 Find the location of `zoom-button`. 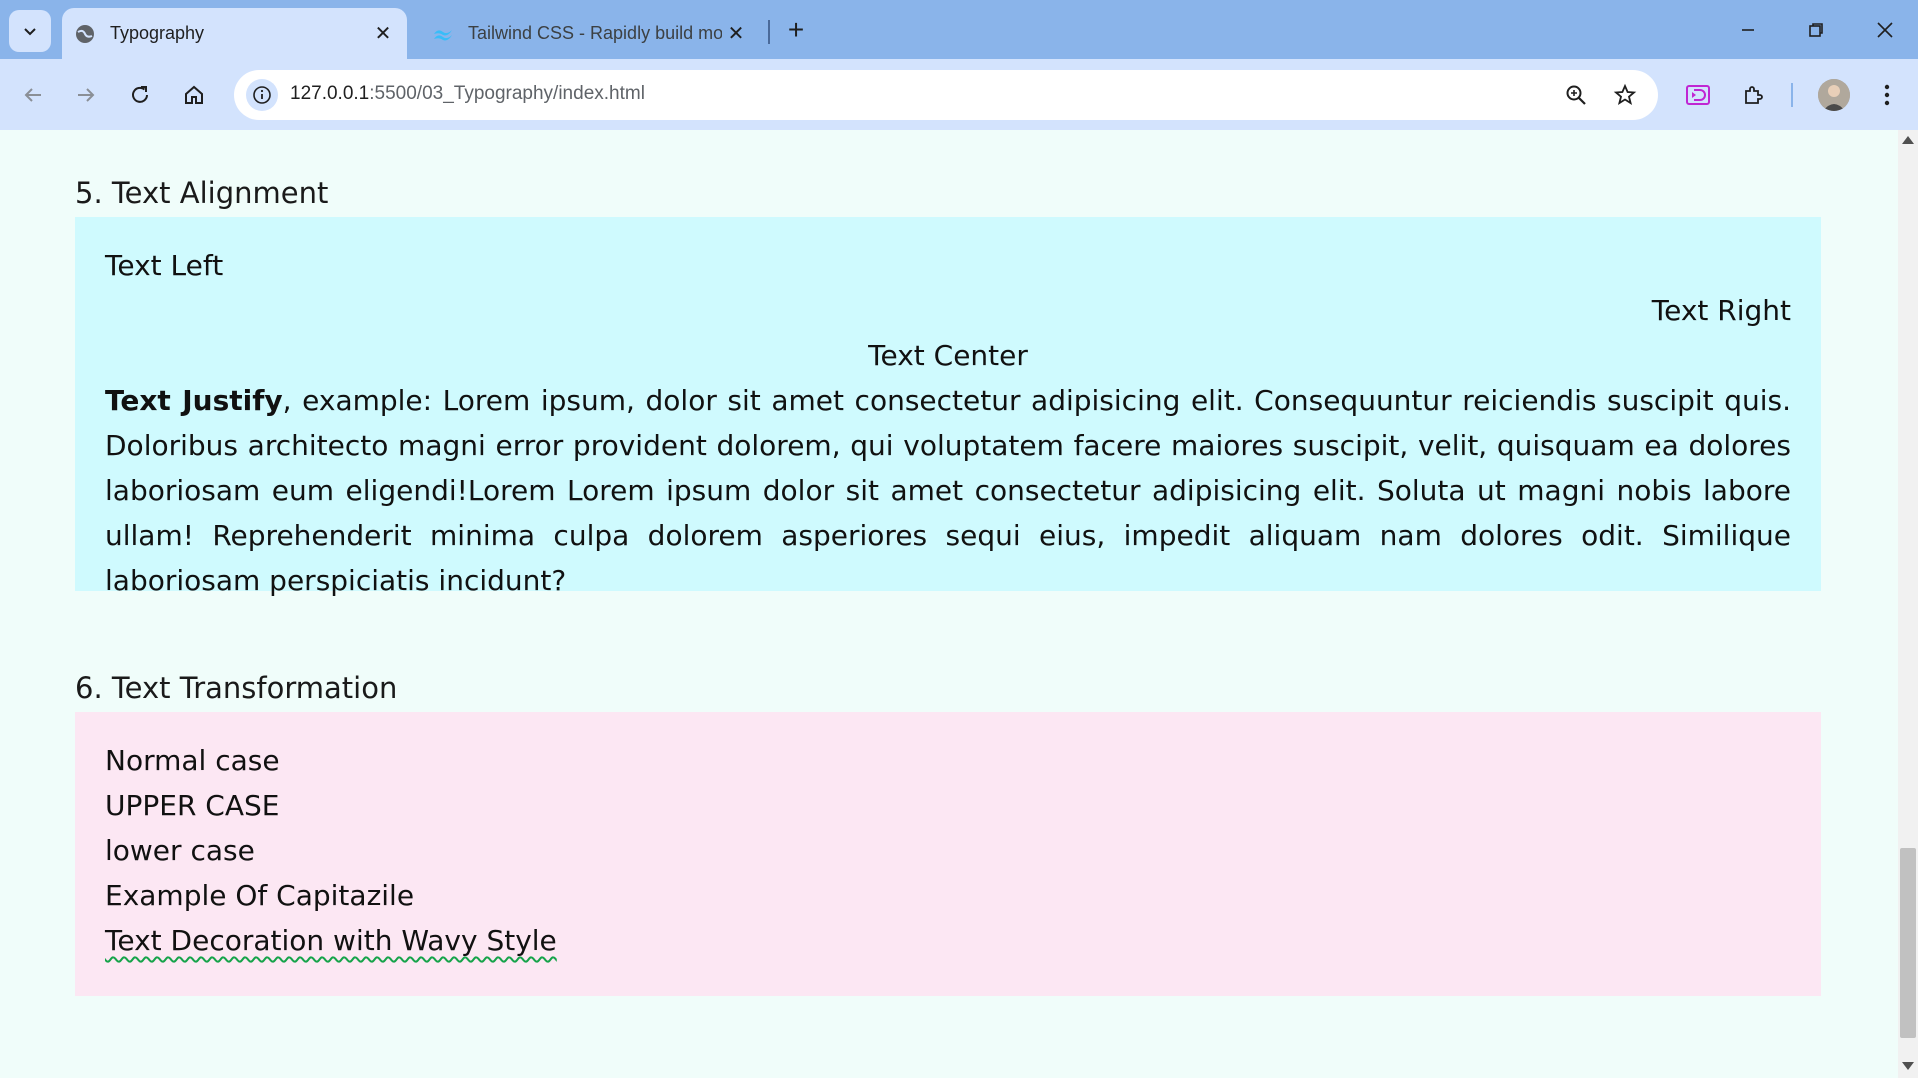

zoom-button is located at coordinates (1576, 95).